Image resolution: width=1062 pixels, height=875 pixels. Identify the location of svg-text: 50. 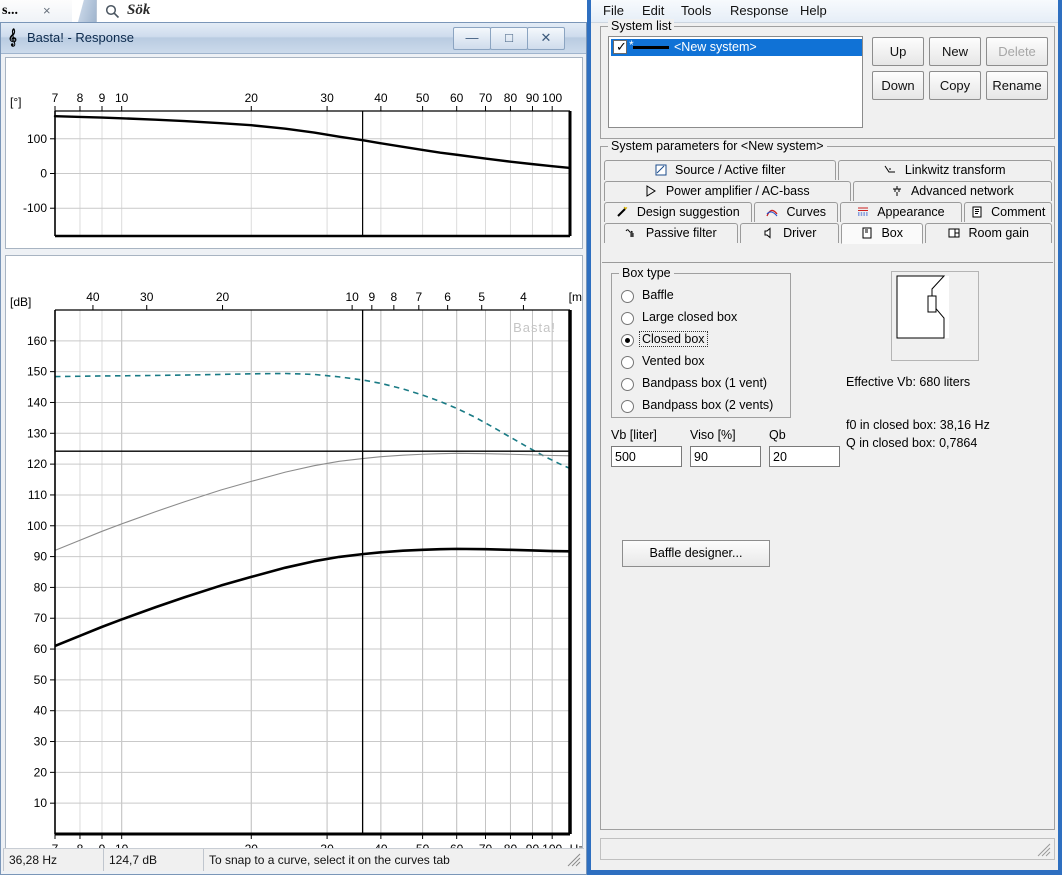
(423, 98).